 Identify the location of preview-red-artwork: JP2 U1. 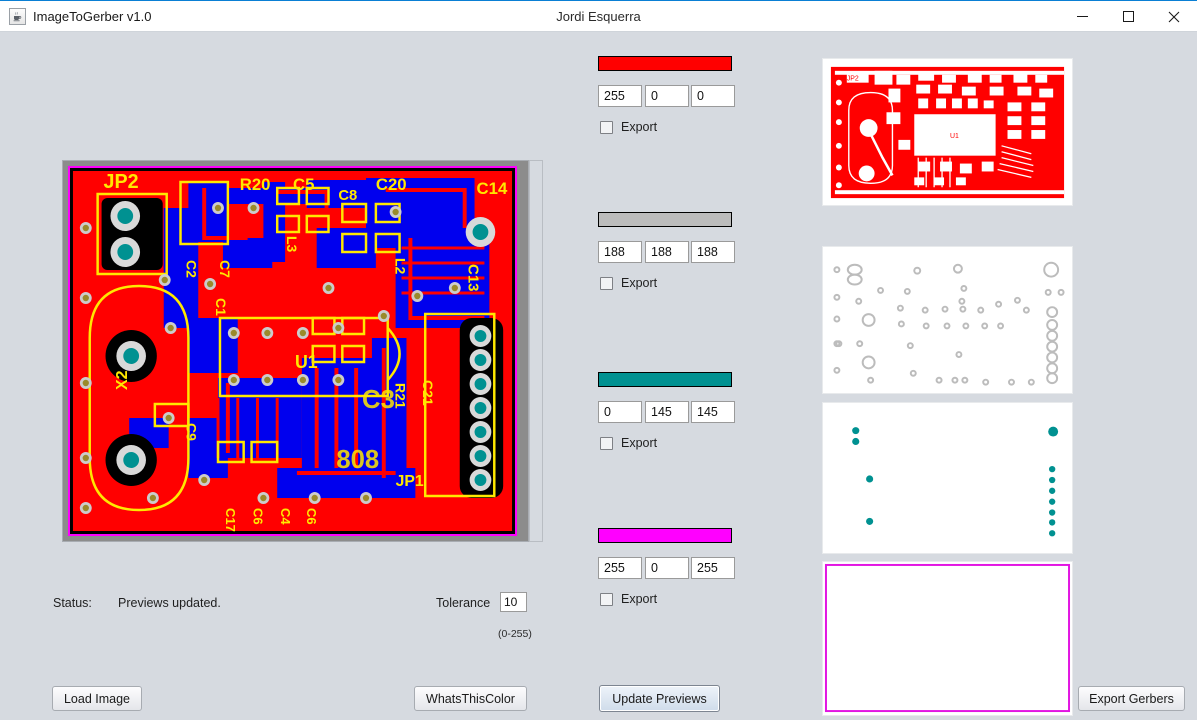
(947, 132).